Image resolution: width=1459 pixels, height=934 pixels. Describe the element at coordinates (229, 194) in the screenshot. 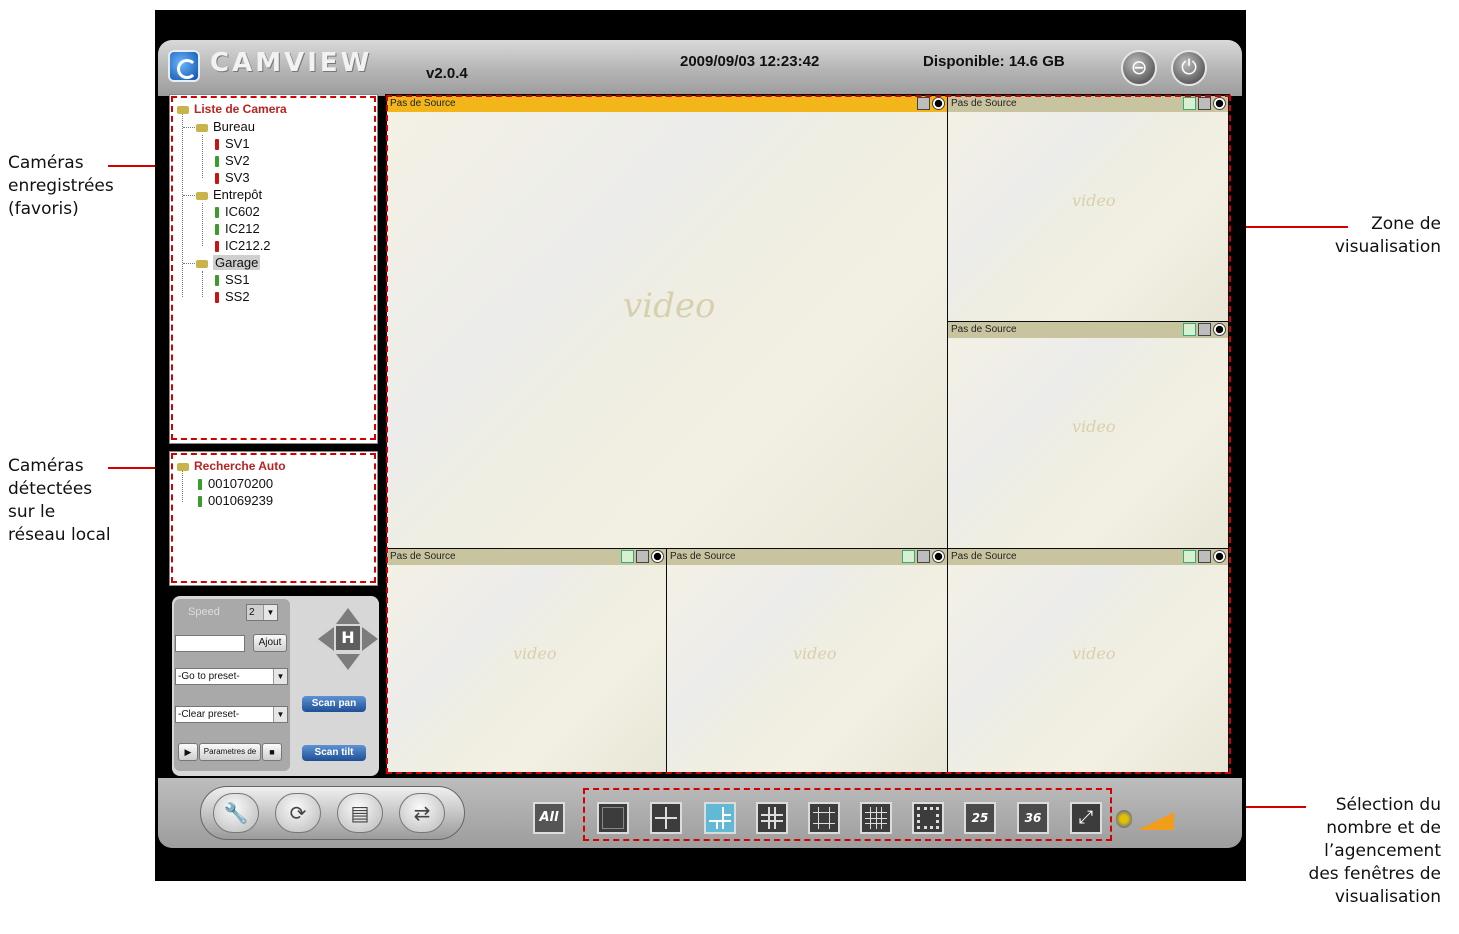

I see `tree-group-entrepot: Entrepôt` at that location.